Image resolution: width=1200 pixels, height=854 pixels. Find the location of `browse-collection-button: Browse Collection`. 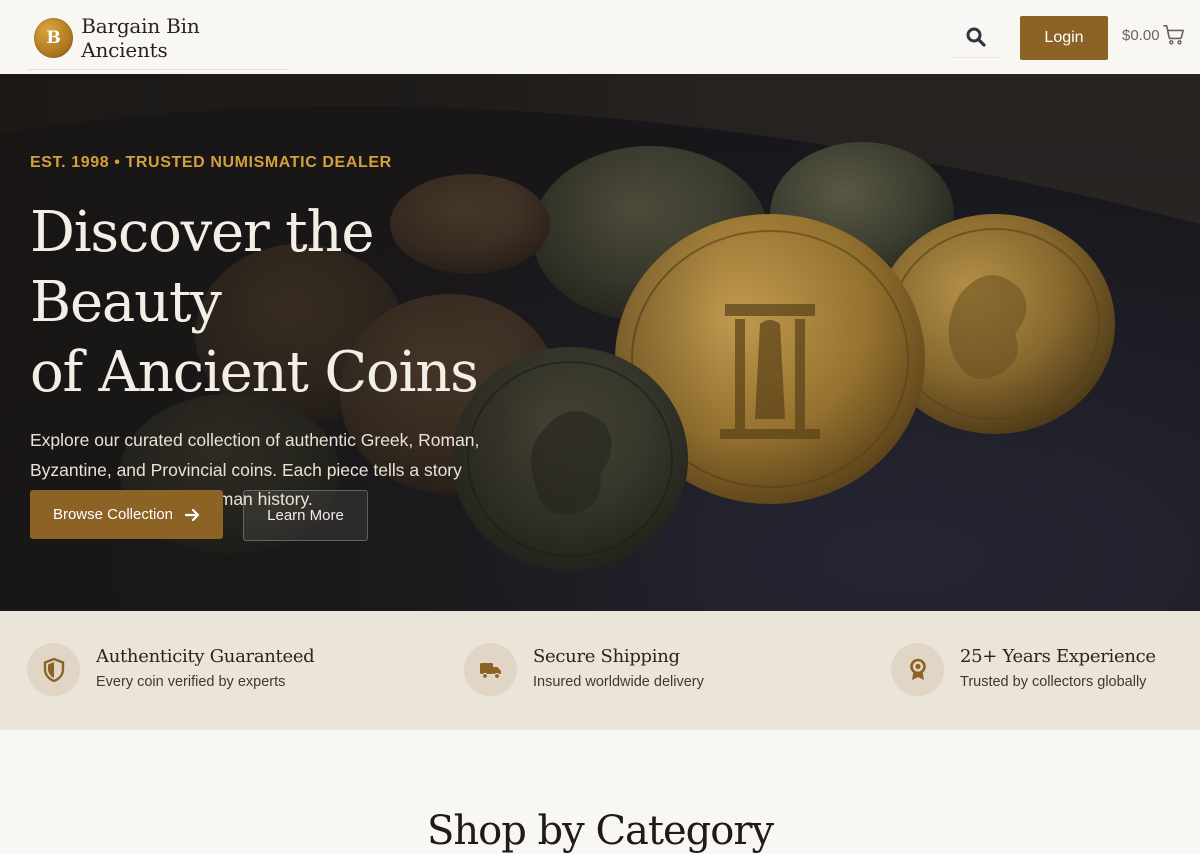

browse-collection-button: Browse Collection is located at coordinates (126, 514).